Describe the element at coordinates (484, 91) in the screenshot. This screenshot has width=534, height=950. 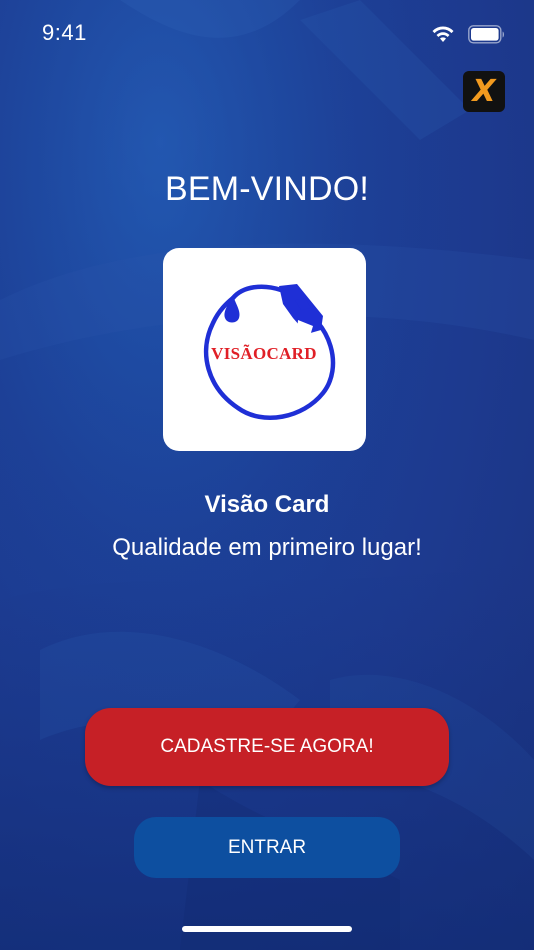
I see `app-badge-icon: X` at that location.